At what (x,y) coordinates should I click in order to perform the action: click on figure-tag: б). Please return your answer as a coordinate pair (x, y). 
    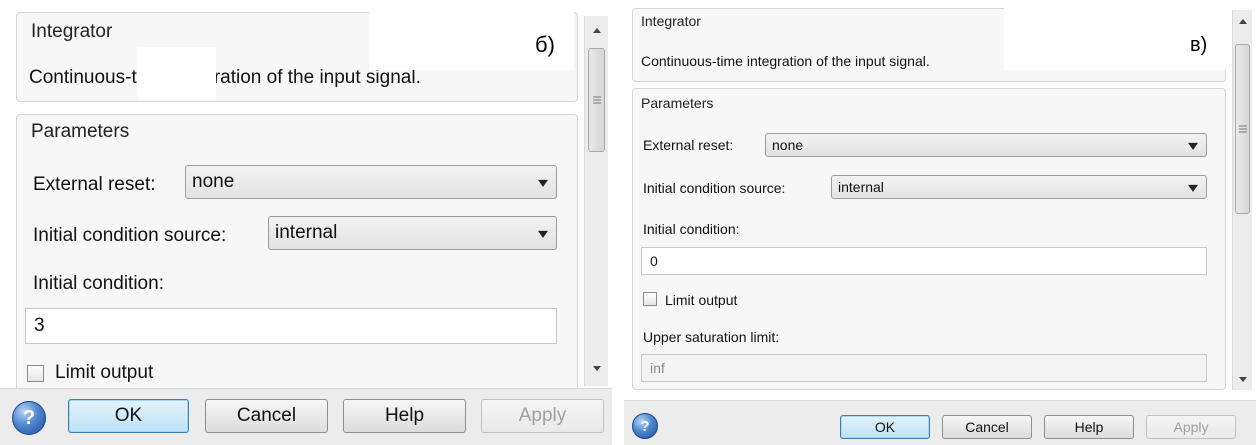
    Looking at the image, I should click on (545, 44).